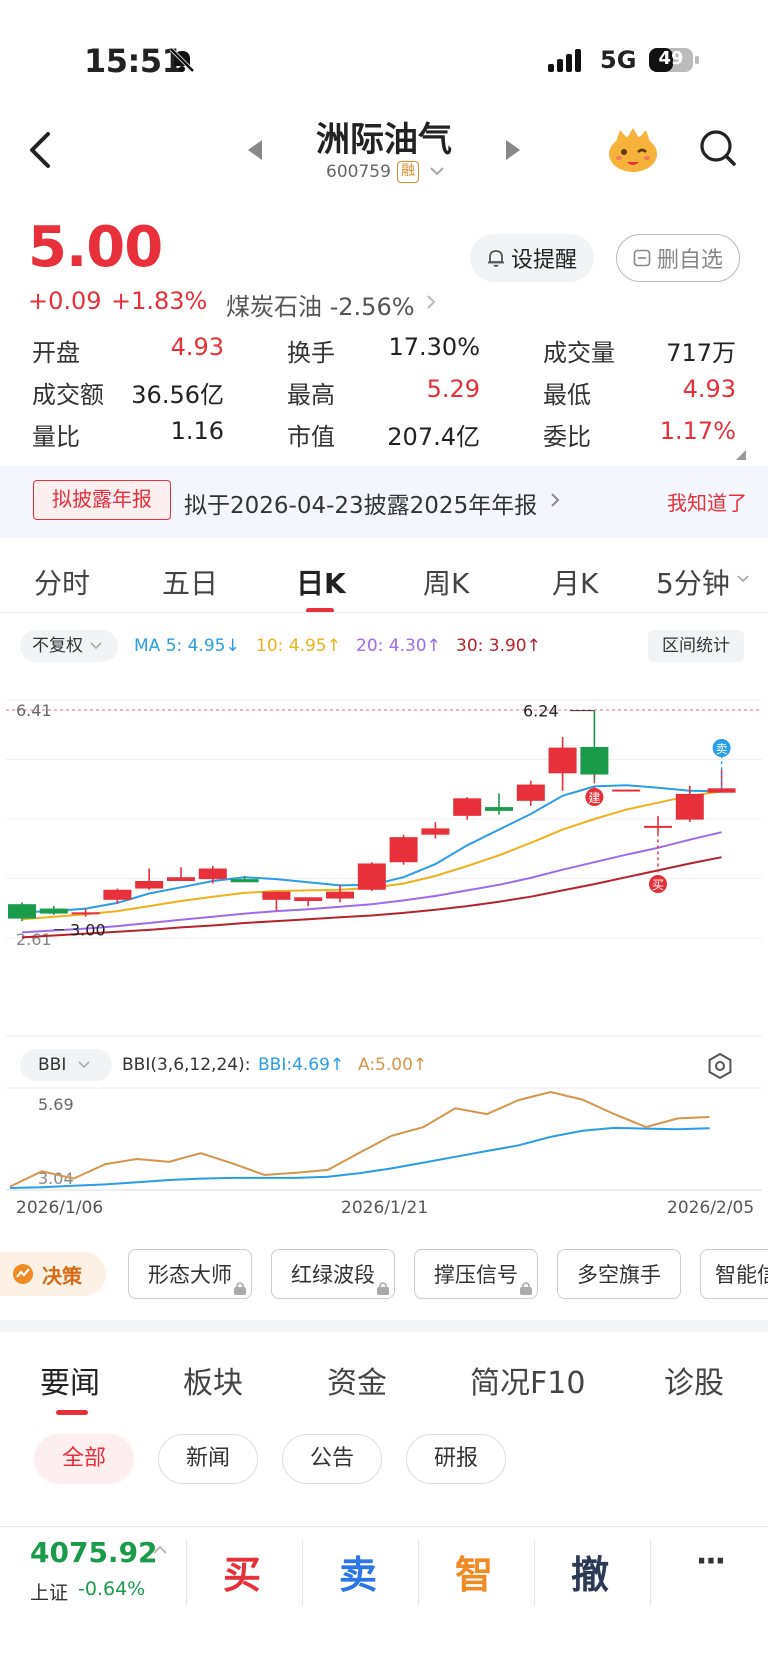 The height and width of the screenshot is (1670, 768). Describe the element at coordinates (41, 150) in the screenshot. I see `back-icon` at that location.